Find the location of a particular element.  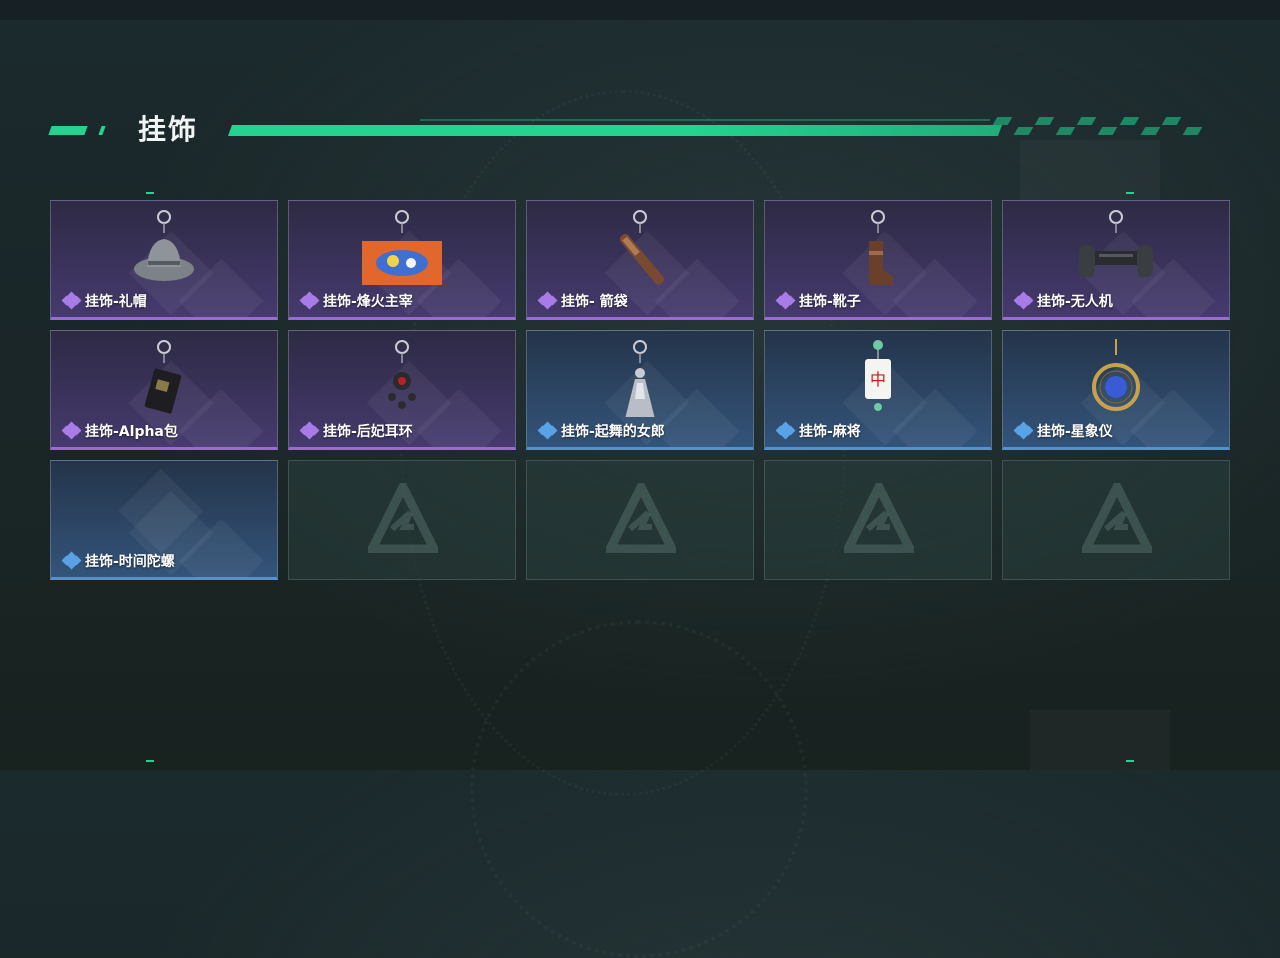

drone-icon is located at coordinates (1116, 243).